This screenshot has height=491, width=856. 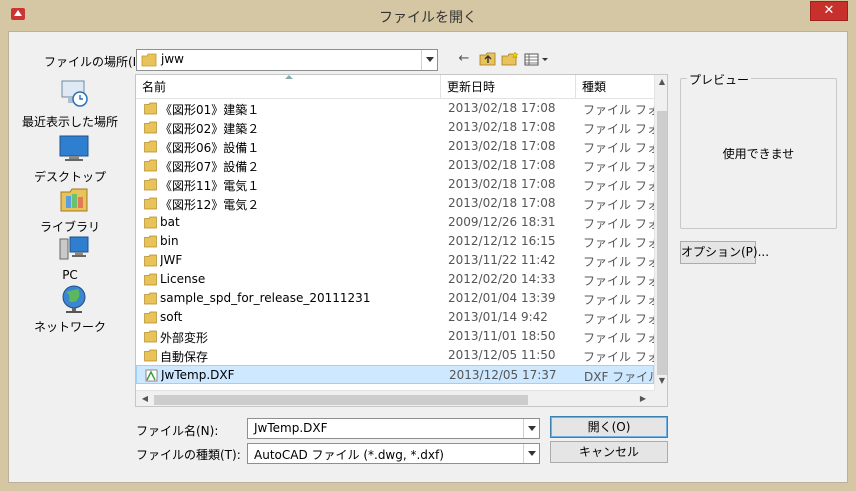 What do you see at coordinates (188, 455) in the screenshot?
I see `filetype-label: ファイルの種類(T):` at bounding box center [188, 455].